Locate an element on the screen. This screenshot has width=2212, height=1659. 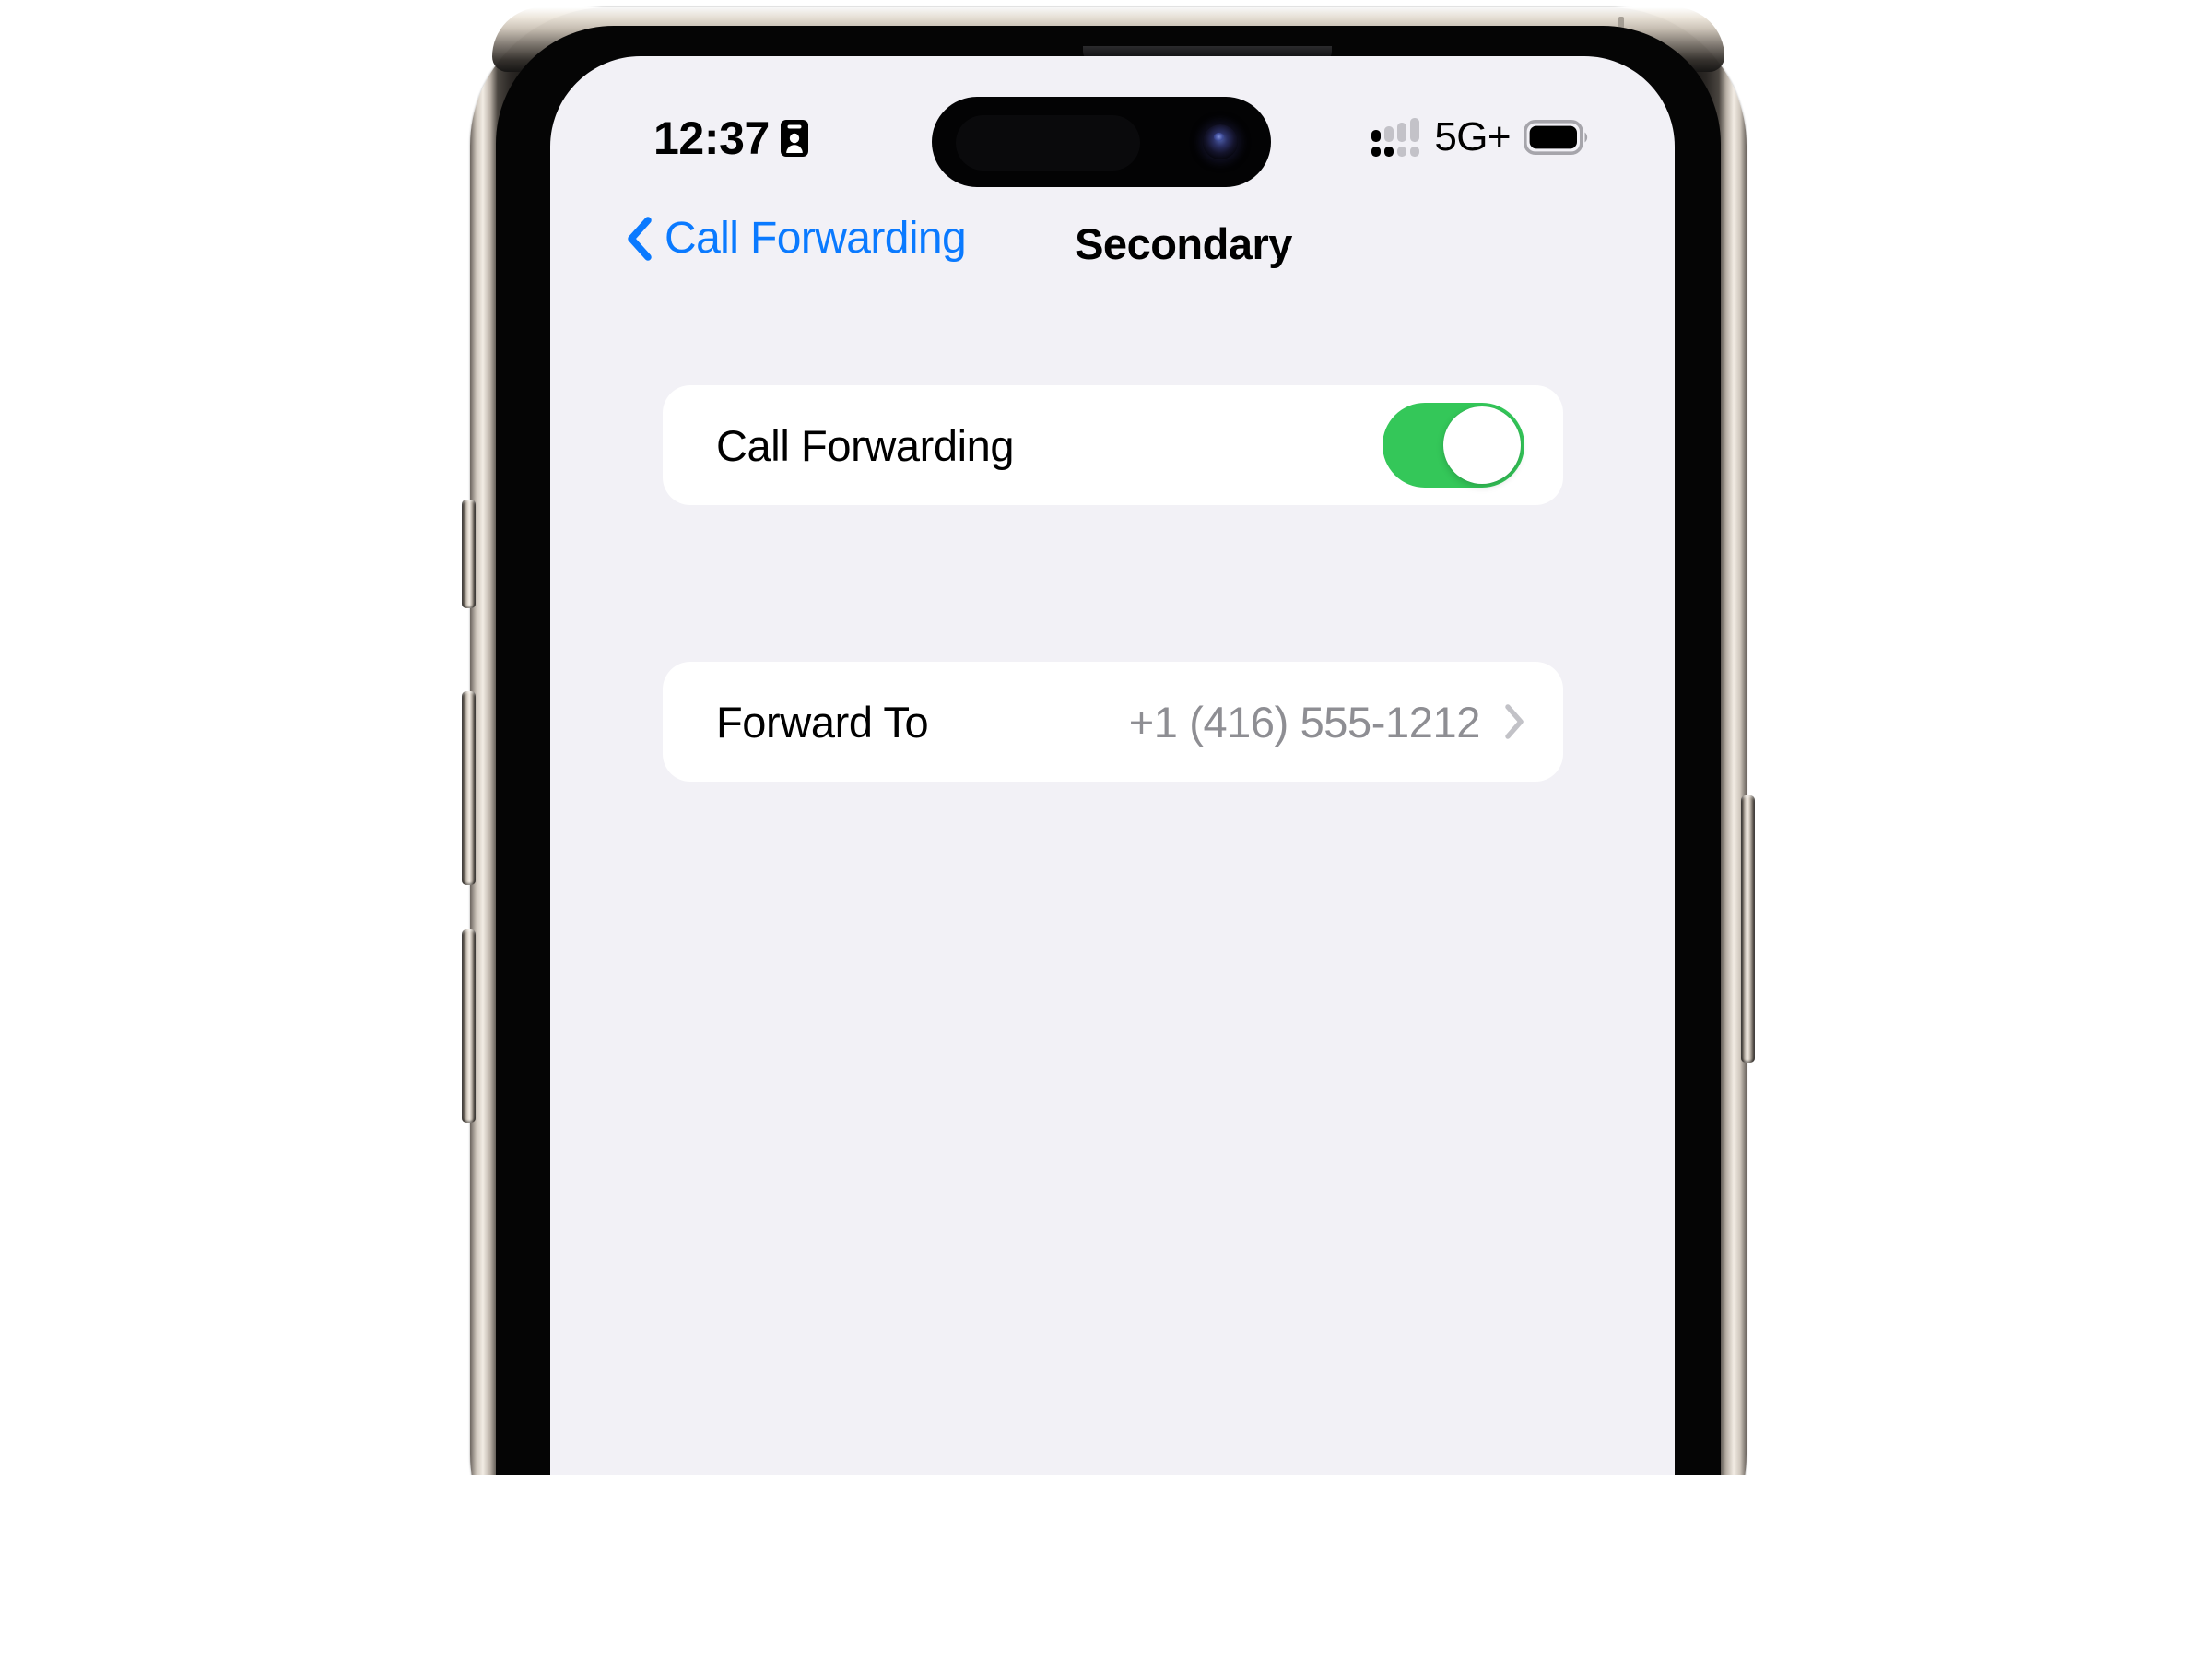
image-bottom-crop is located at coordinates (1106, 1567).